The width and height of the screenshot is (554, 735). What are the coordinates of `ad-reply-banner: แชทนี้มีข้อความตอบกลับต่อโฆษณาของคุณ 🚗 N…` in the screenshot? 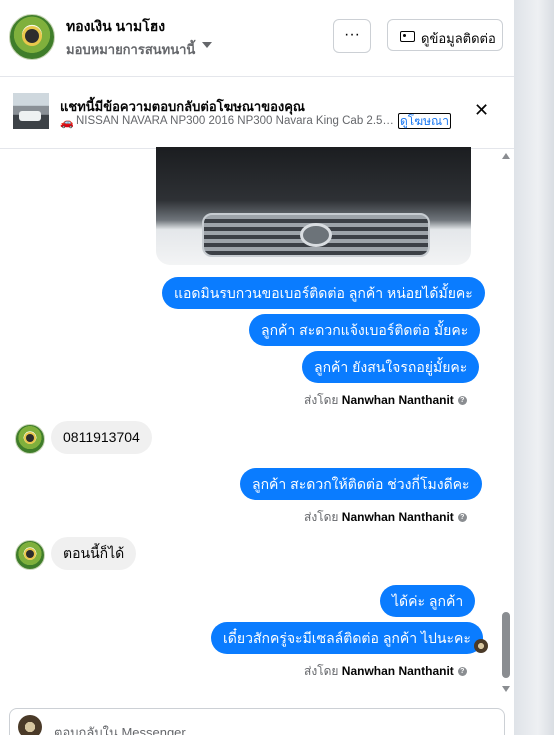 It's located at (257, 113).